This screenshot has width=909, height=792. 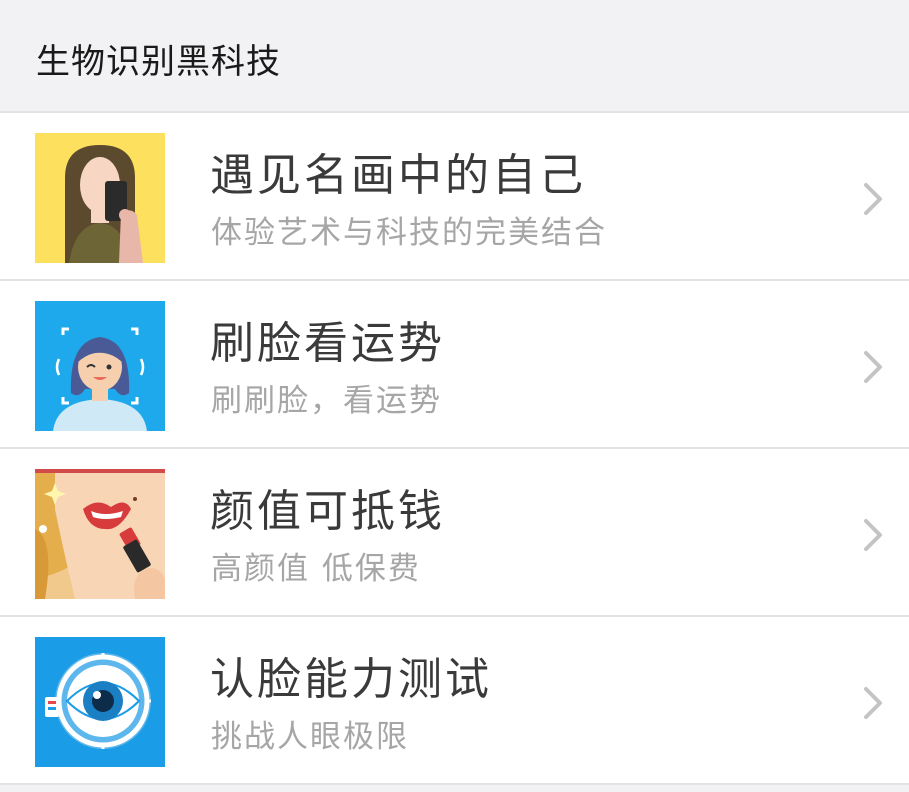 I want to click on item-title: 认脸能力测试, so click(x=351, y=679).